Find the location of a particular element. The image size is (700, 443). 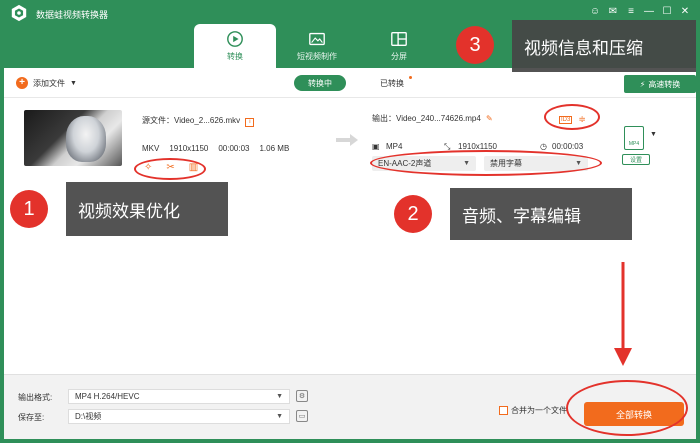

format-settings-icon: ⚙ is located at coordinates (302, 396).